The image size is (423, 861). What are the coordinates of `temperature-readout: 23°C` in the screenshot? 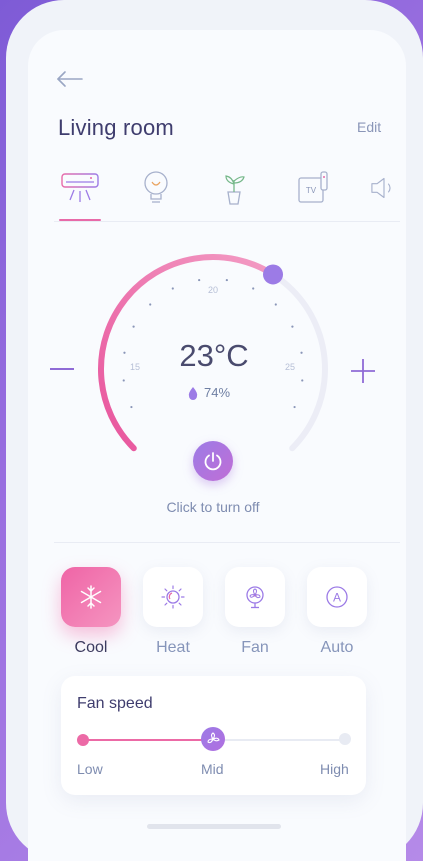 It's located at (214, 355).